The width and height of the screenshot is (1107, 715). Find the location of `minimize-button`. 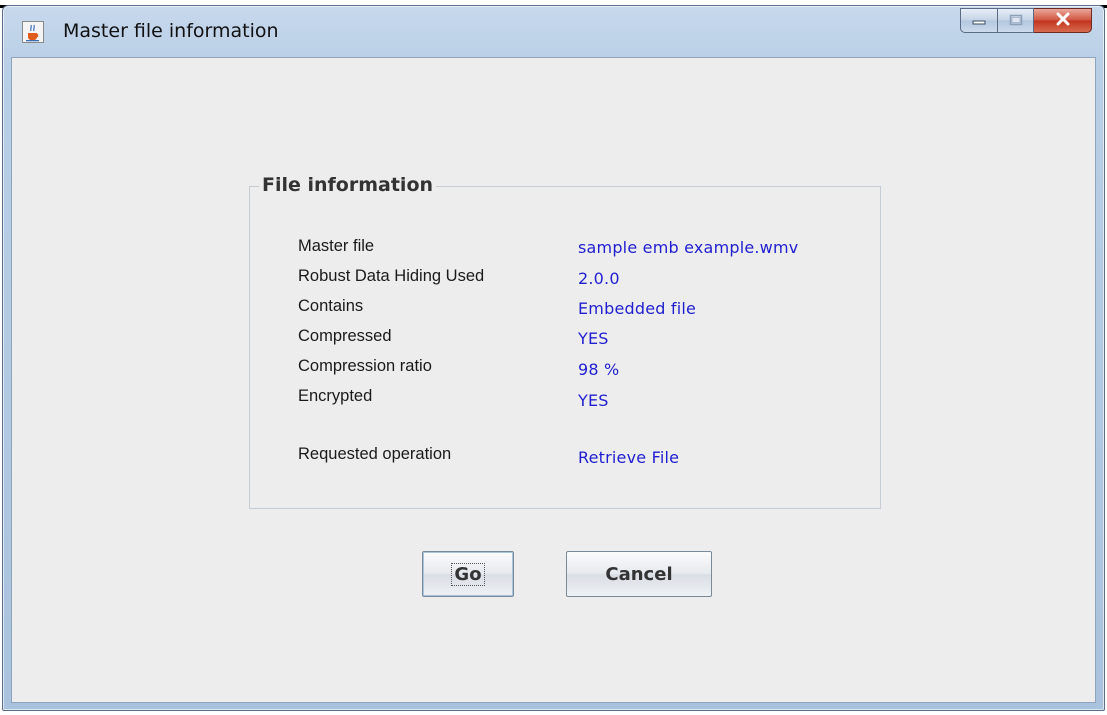

minimize-button is located at coordinates (979, 20).